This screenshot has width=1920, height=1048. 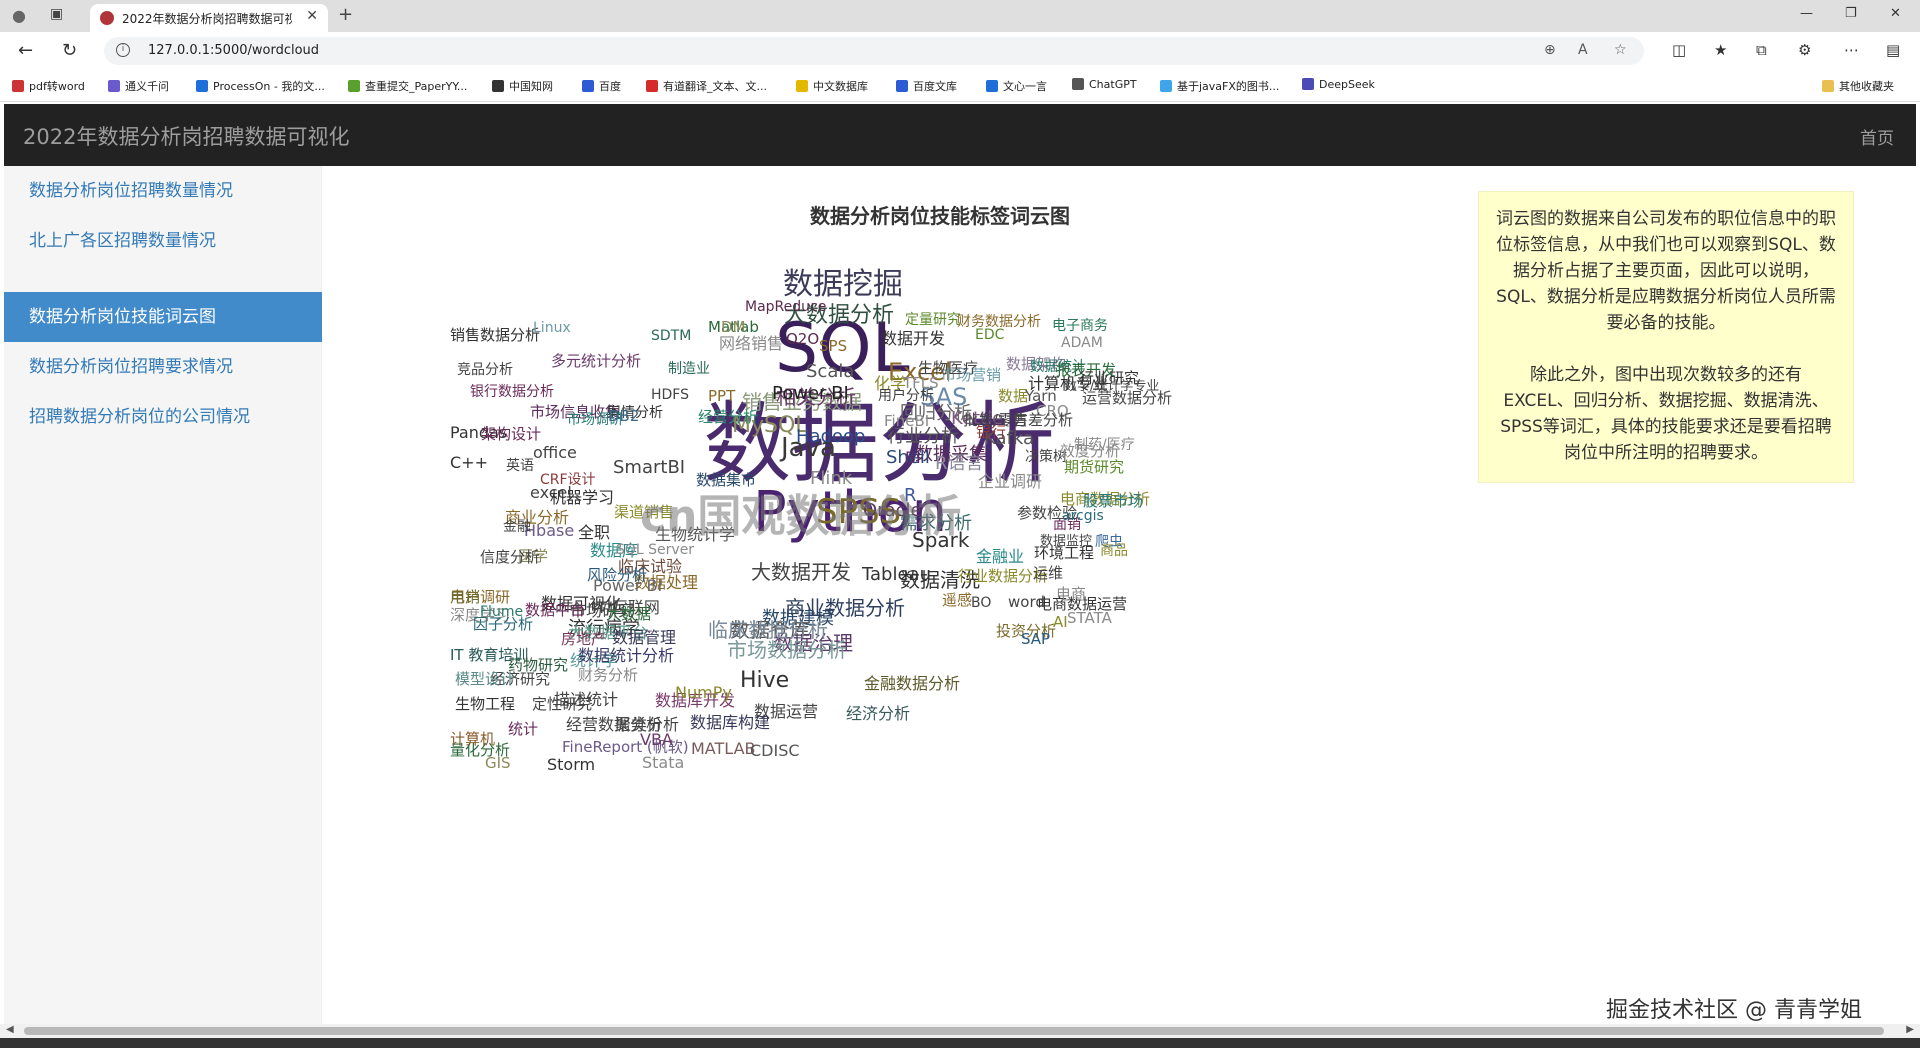 What do you see at coordinates (960, 1043) in the screenshot?
I see `taskbar-strip` at bounding box center [960, 1043].